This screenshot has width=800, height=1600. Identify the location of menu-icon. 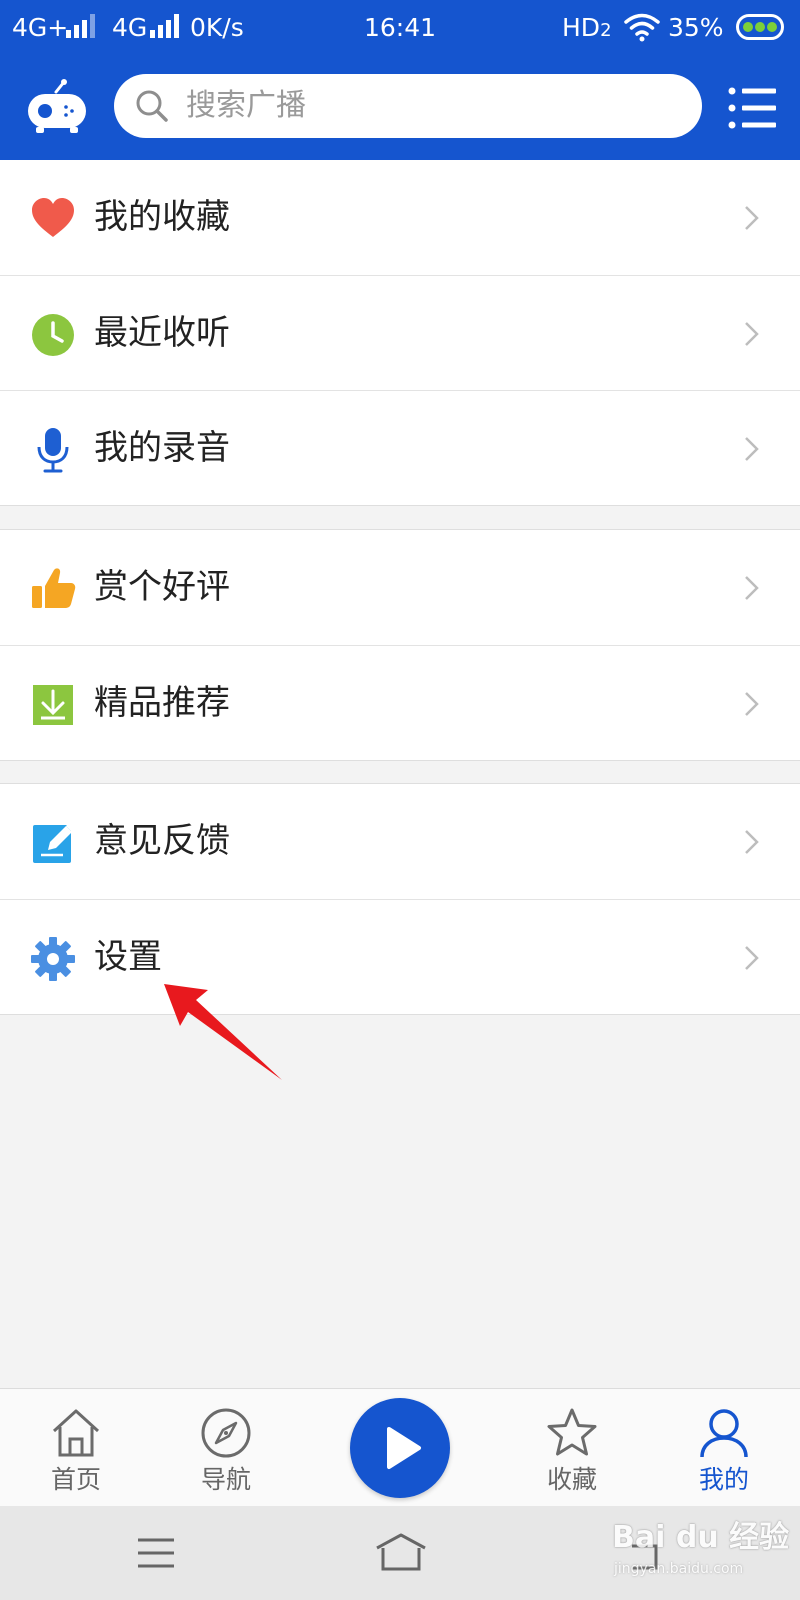
(156, 1553).